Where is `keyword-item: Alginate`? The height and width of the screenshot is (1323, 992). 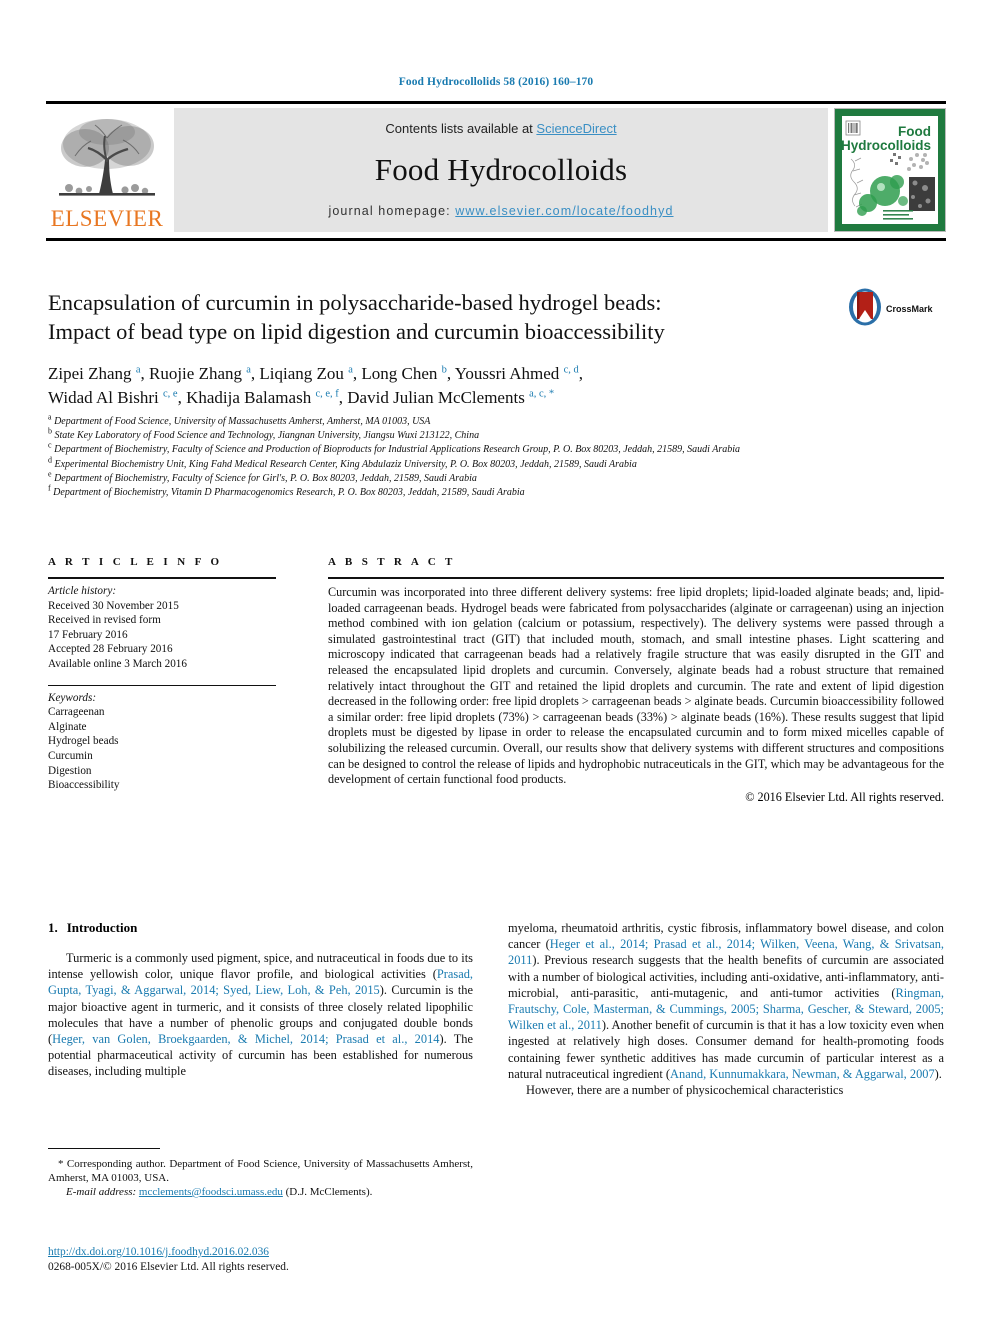
keyword-item: Alginate is located at coordinates (67, 726).